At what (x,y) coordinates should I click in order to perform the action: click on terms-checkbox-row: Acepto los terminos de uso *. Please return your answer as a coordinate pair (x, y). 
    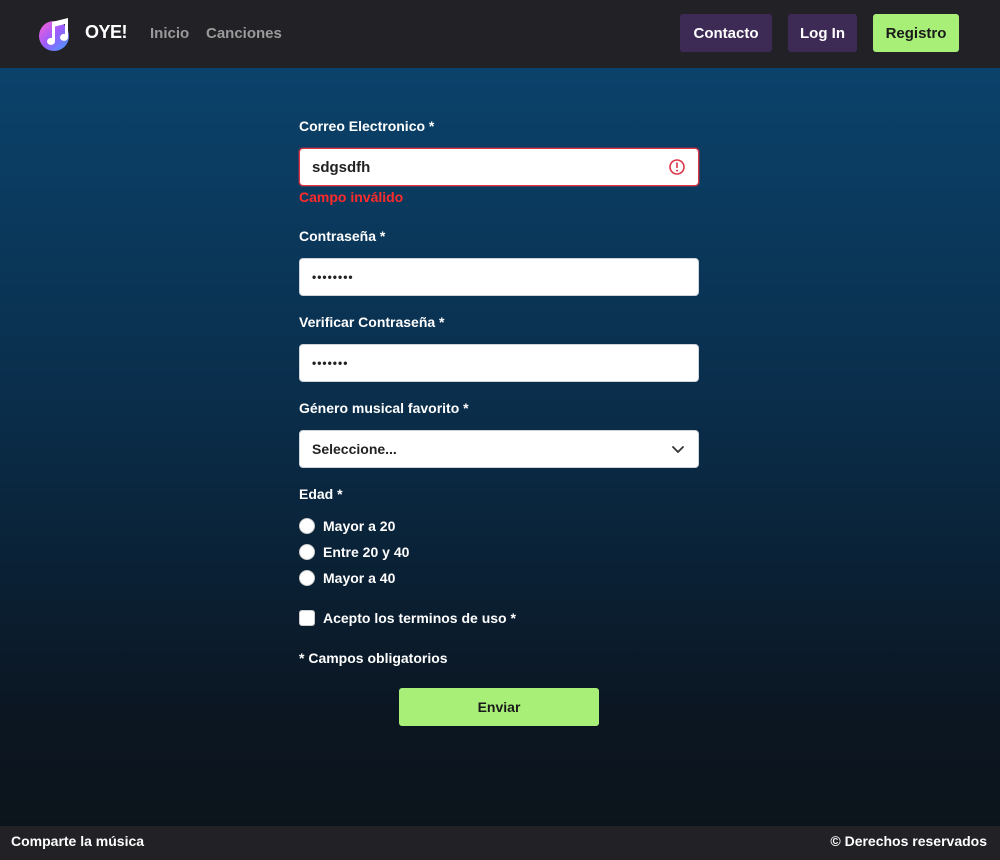
    Looking at the image, I should click on (407, 618).